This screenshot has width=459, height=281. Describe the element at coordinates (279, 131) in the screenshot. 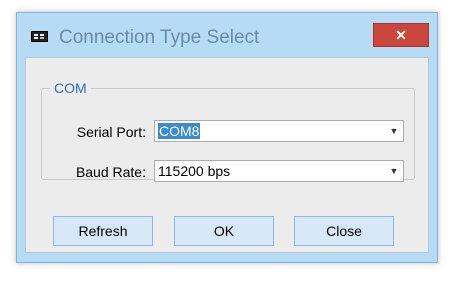

I see `serial-port-select: COM8 ▼` at that location.